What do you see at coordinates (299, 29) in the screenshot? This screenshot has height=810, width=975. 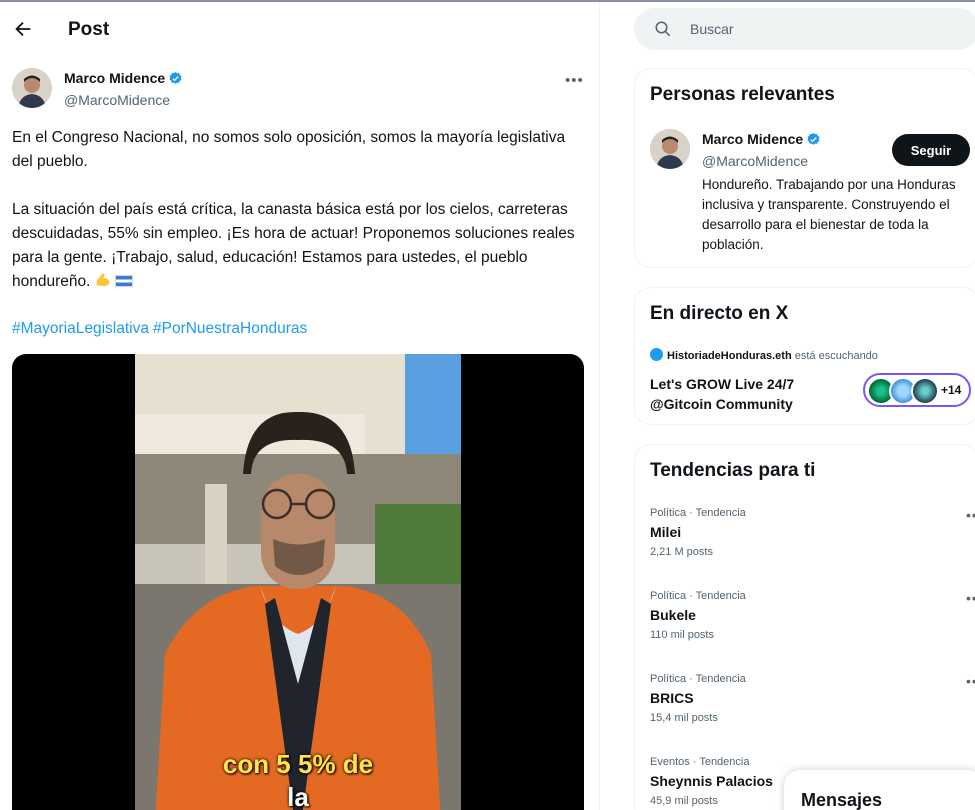 I see `post-header: Post` at bounding box center [299, 29].